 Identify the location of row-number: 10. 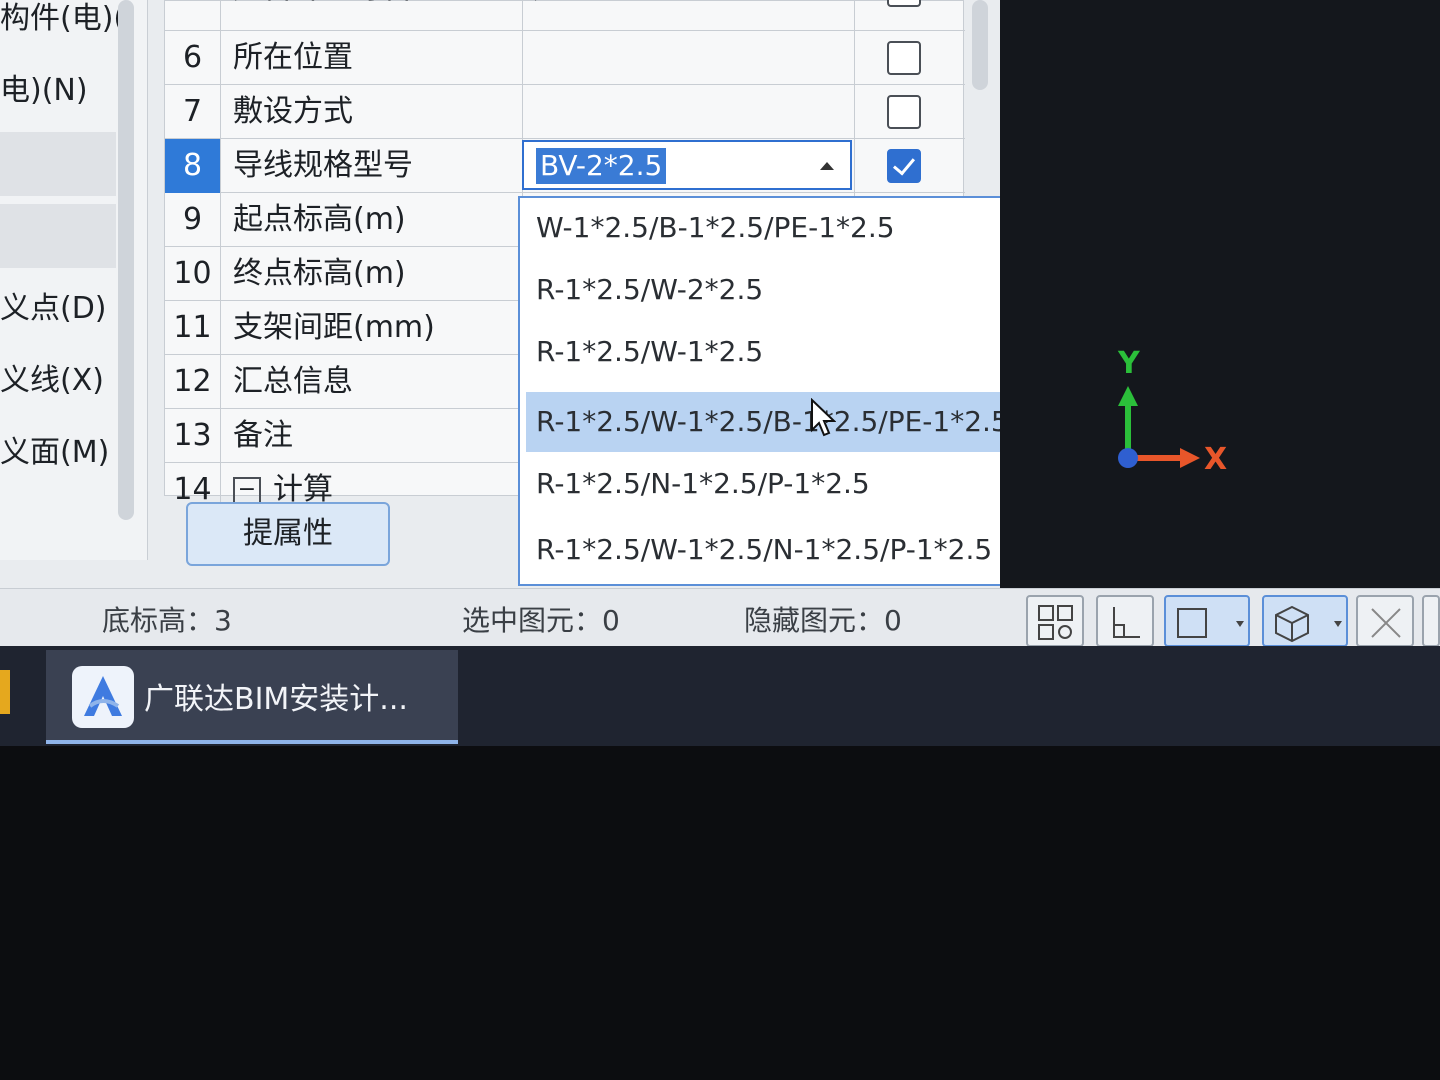
(193, 274).